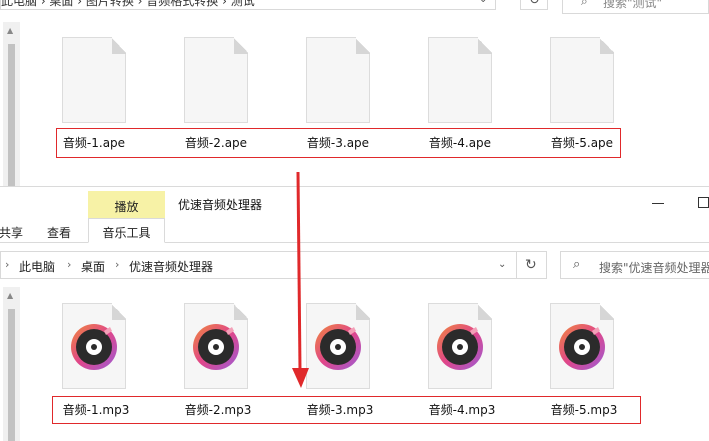 The height and width of the screenshot is (441, 709). I want to click on search-input: ⌕ 搜索"测试", so click(635, 7).